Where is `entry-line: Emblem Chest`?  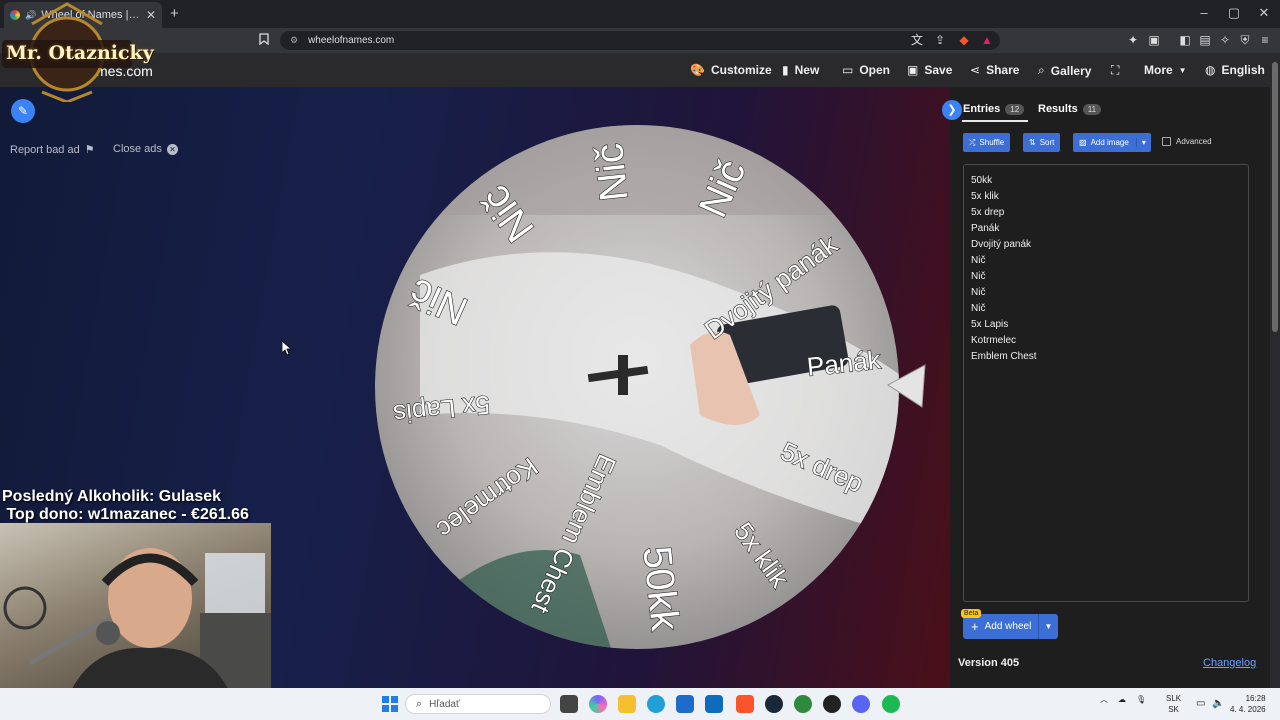 entry-line: Emblem Chest is located at coordinates (1106, 357).